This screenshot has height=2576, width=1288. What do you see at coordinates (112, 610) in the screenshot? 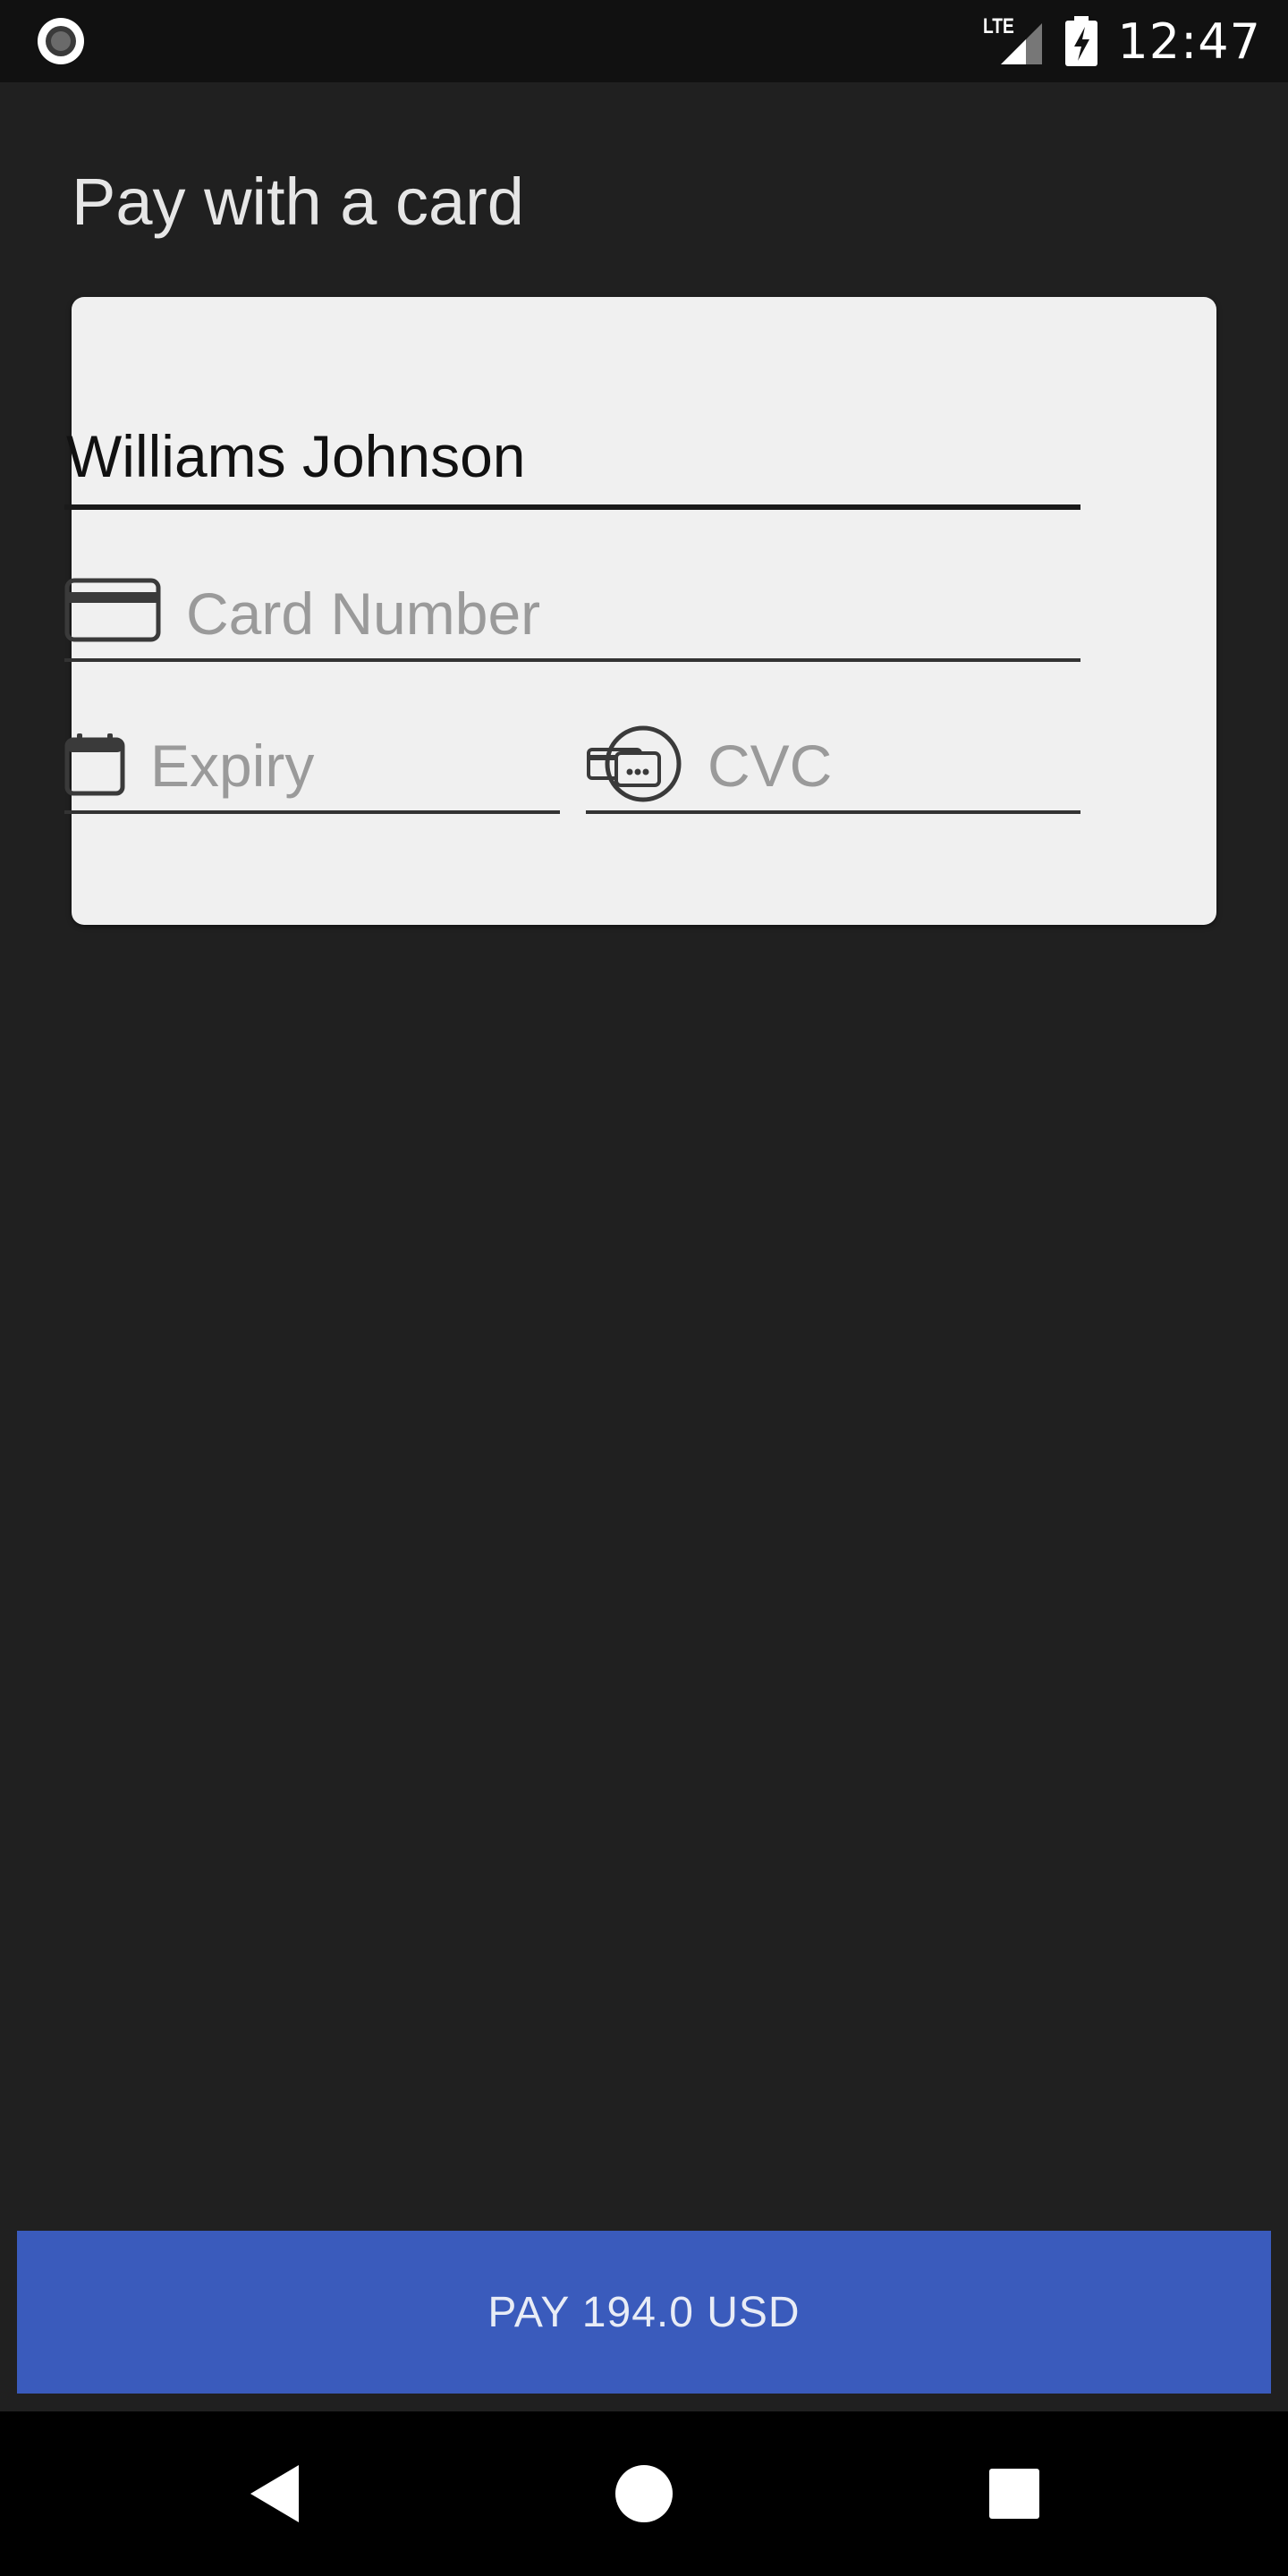
I see `credit-card-icon` at bounding box center [112, 610].